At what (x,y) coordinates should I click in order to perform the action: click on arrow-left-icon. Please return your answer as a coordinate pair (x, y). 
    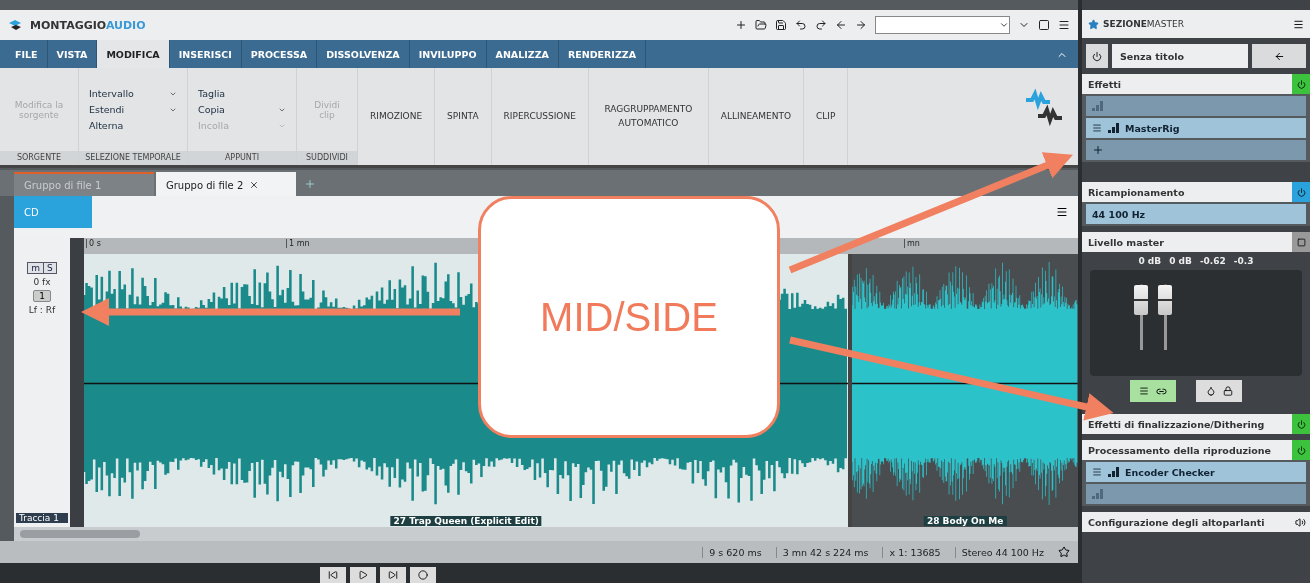
    Looking at the image, I should click on (1279, 56).